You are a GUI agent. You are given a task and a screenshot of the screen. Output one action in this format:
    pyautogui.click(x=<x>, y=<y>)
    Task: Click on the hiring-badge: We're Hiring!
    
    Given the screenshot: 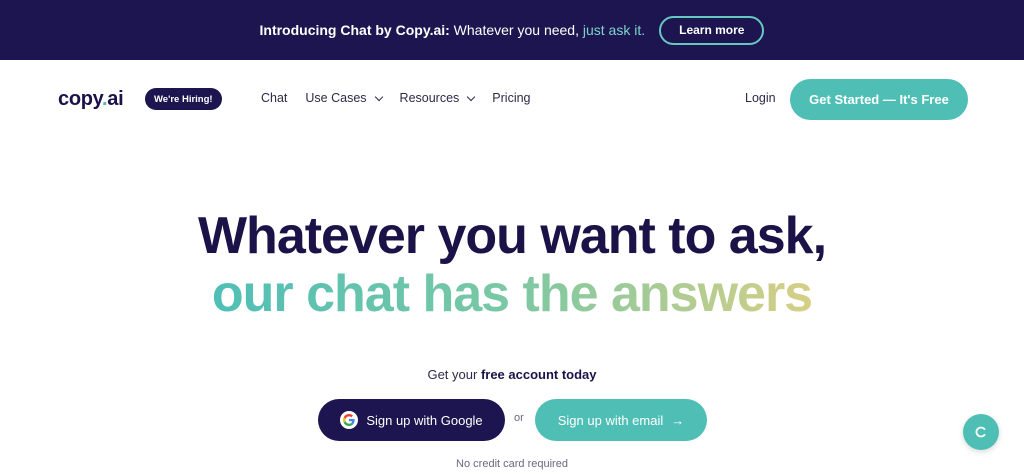 What is the action you would take?
    pyautogui.click(x=183, y=99)
    